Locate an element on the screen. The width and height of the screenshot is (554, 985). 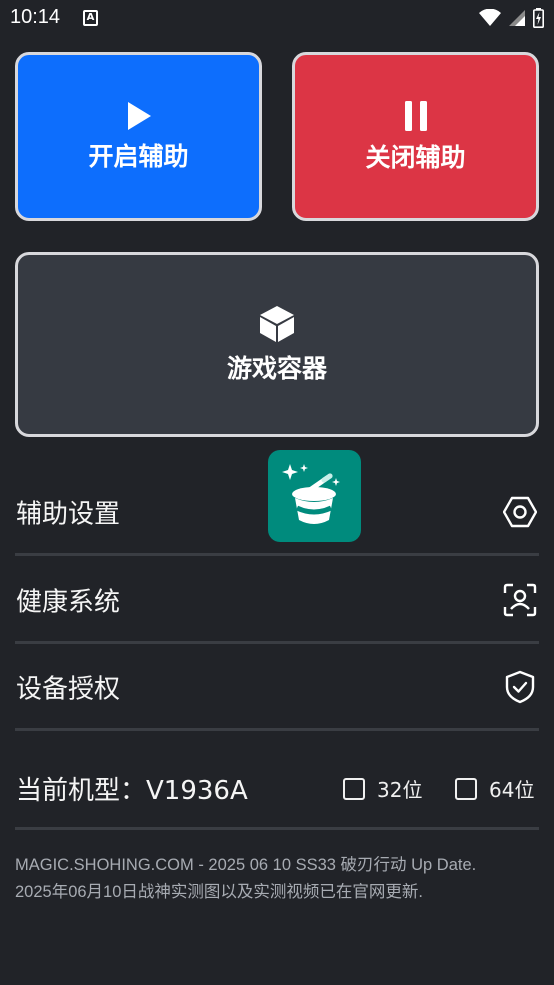
device-model-row: 当前机型：V1936A 32位 64位 is located at coordinates (277, 786).